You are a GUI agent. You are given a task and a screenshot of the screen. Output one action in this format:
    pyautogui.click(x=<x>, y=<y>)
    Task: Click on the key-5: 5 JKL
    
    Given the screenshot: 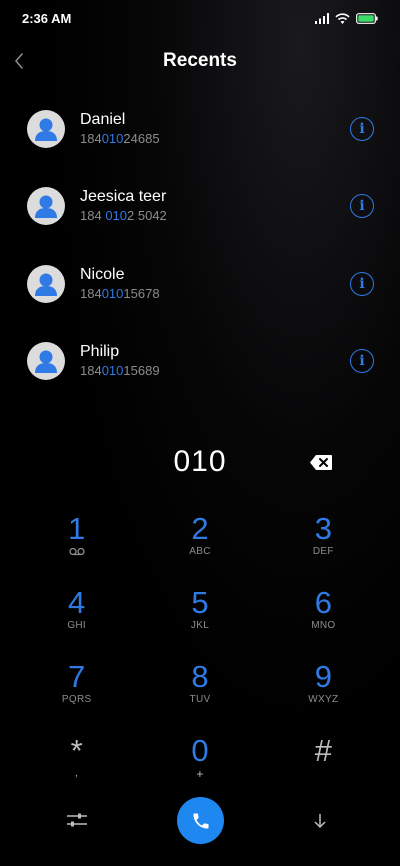 What is the action you would take?
    pyautogui.click(x=199, y=623)
    